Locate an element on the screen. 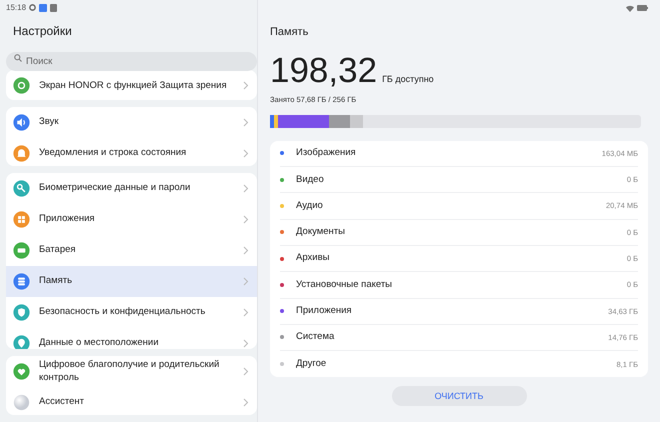 The height and width of the screenshot is (422, 660). category-label: Установочные пакеты is located at coordinates (344, 285).